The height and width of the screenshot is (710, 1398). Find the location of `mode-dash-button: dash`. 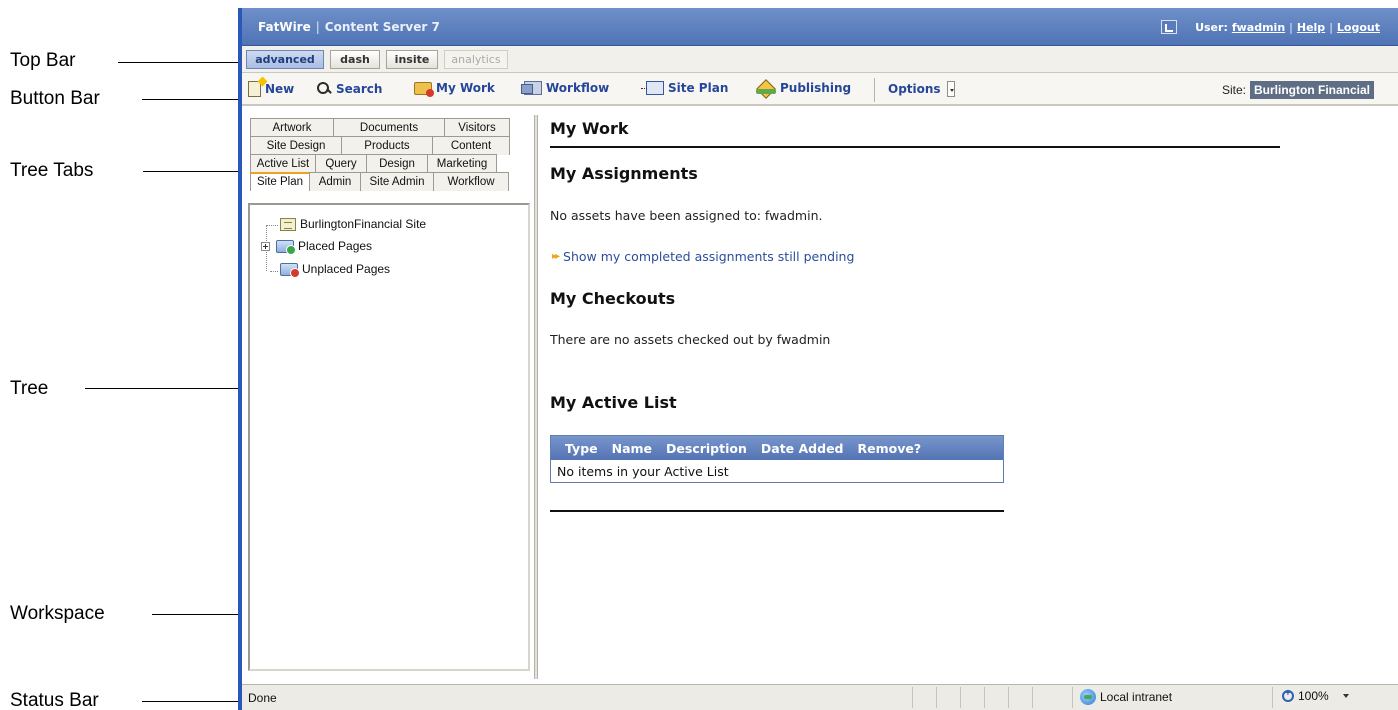

mode-dash-button: dash is located at coordinates (355, 59).